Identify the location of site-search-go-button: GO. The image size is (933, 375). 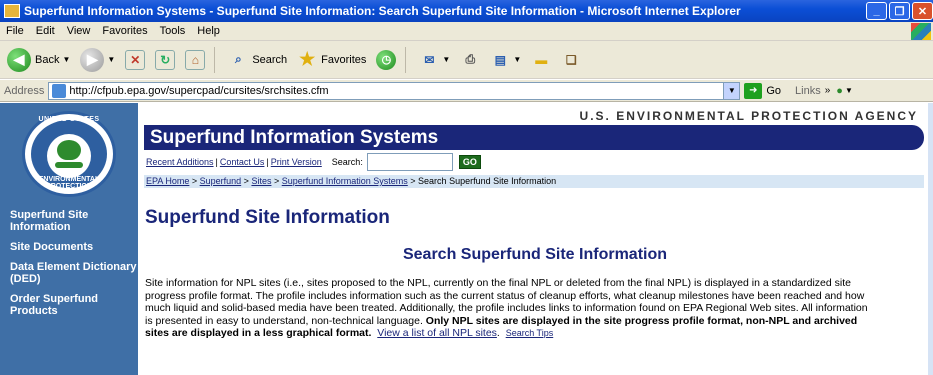
(469, 162).